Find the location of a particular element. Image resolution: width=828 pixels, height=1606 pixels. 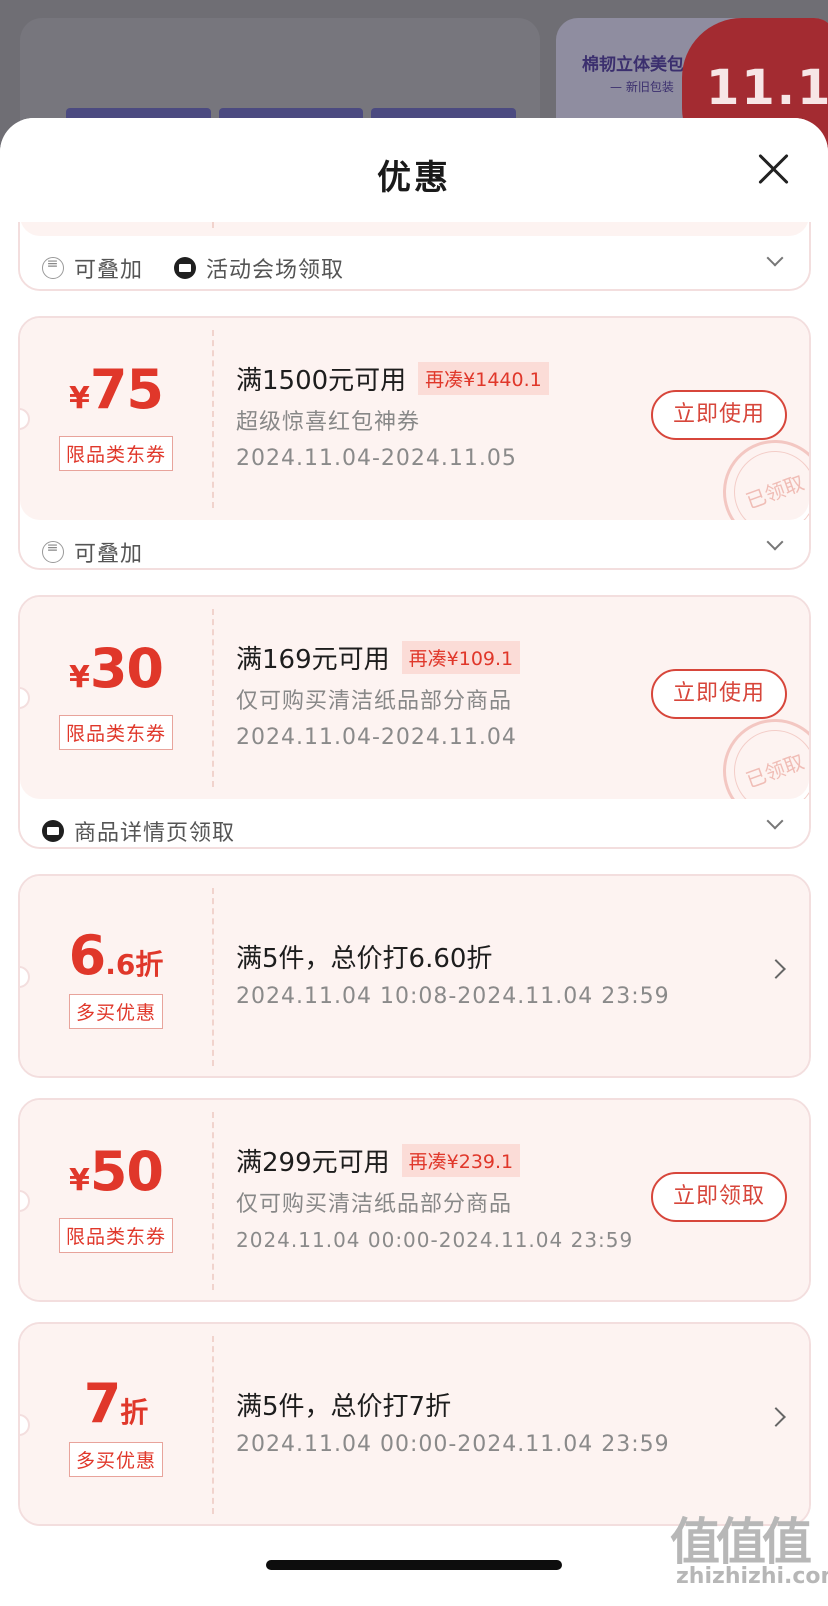

coupon-condition: 满5件，总价打7折 is located at coordinates (344, 1407).